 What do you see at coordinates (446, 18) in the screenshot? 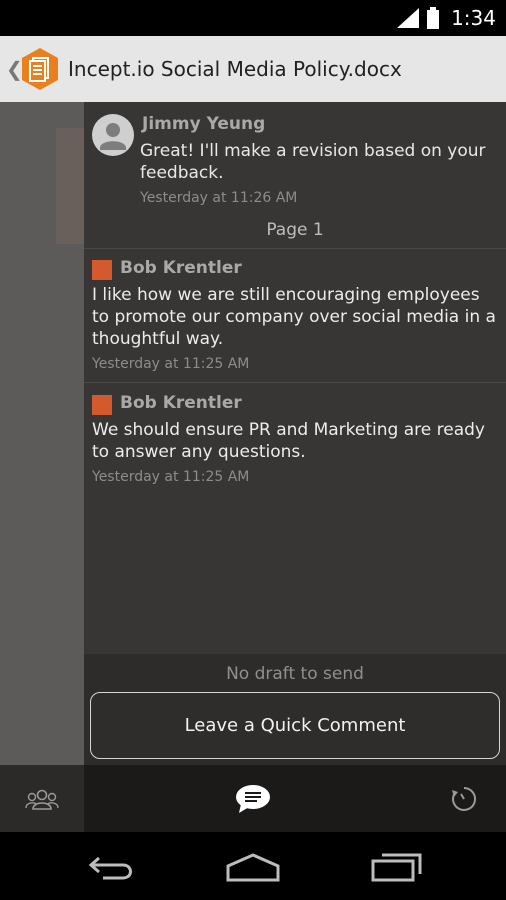
I see `status-icons: 1:34` at bounding box center [446, 18].